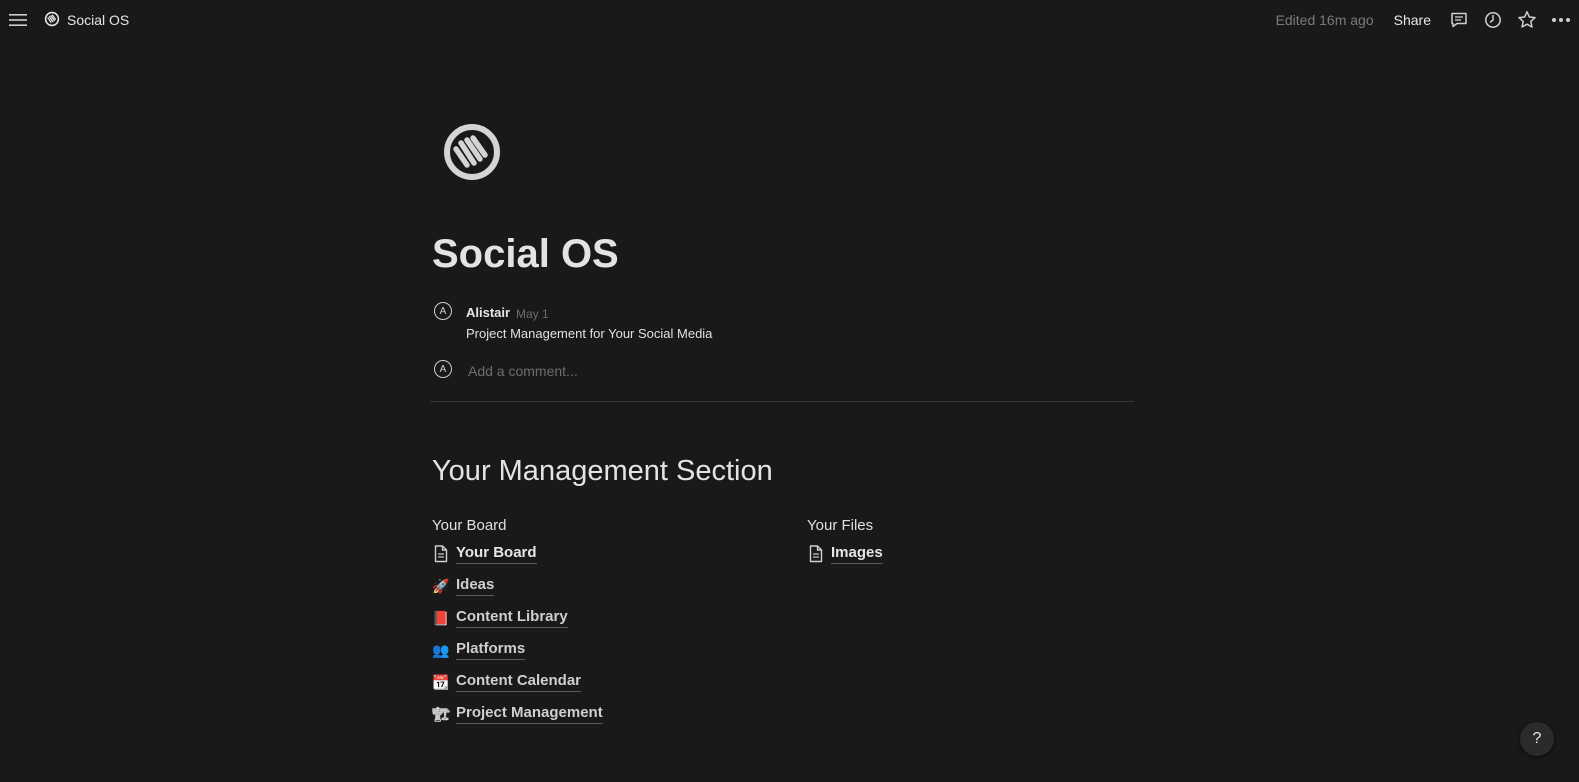  I want to click on link-platforms: 👥 Platforms, so click(612, 650).